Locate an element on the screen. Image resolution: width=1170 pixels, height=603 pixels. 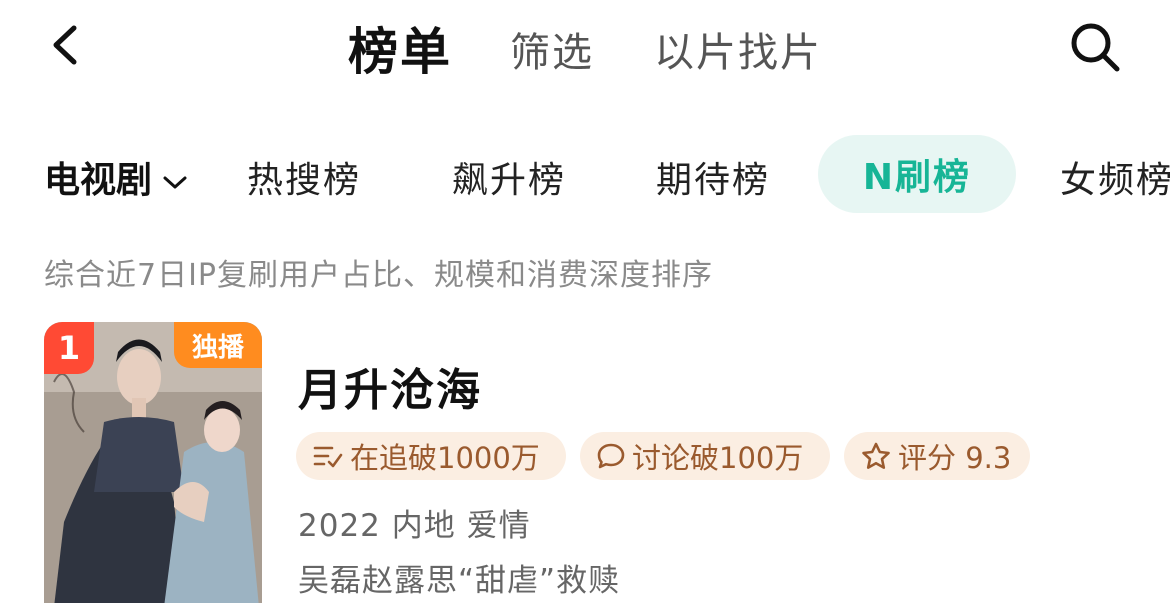
show-poster: 1 独播 is located at coordinates (153, 462).